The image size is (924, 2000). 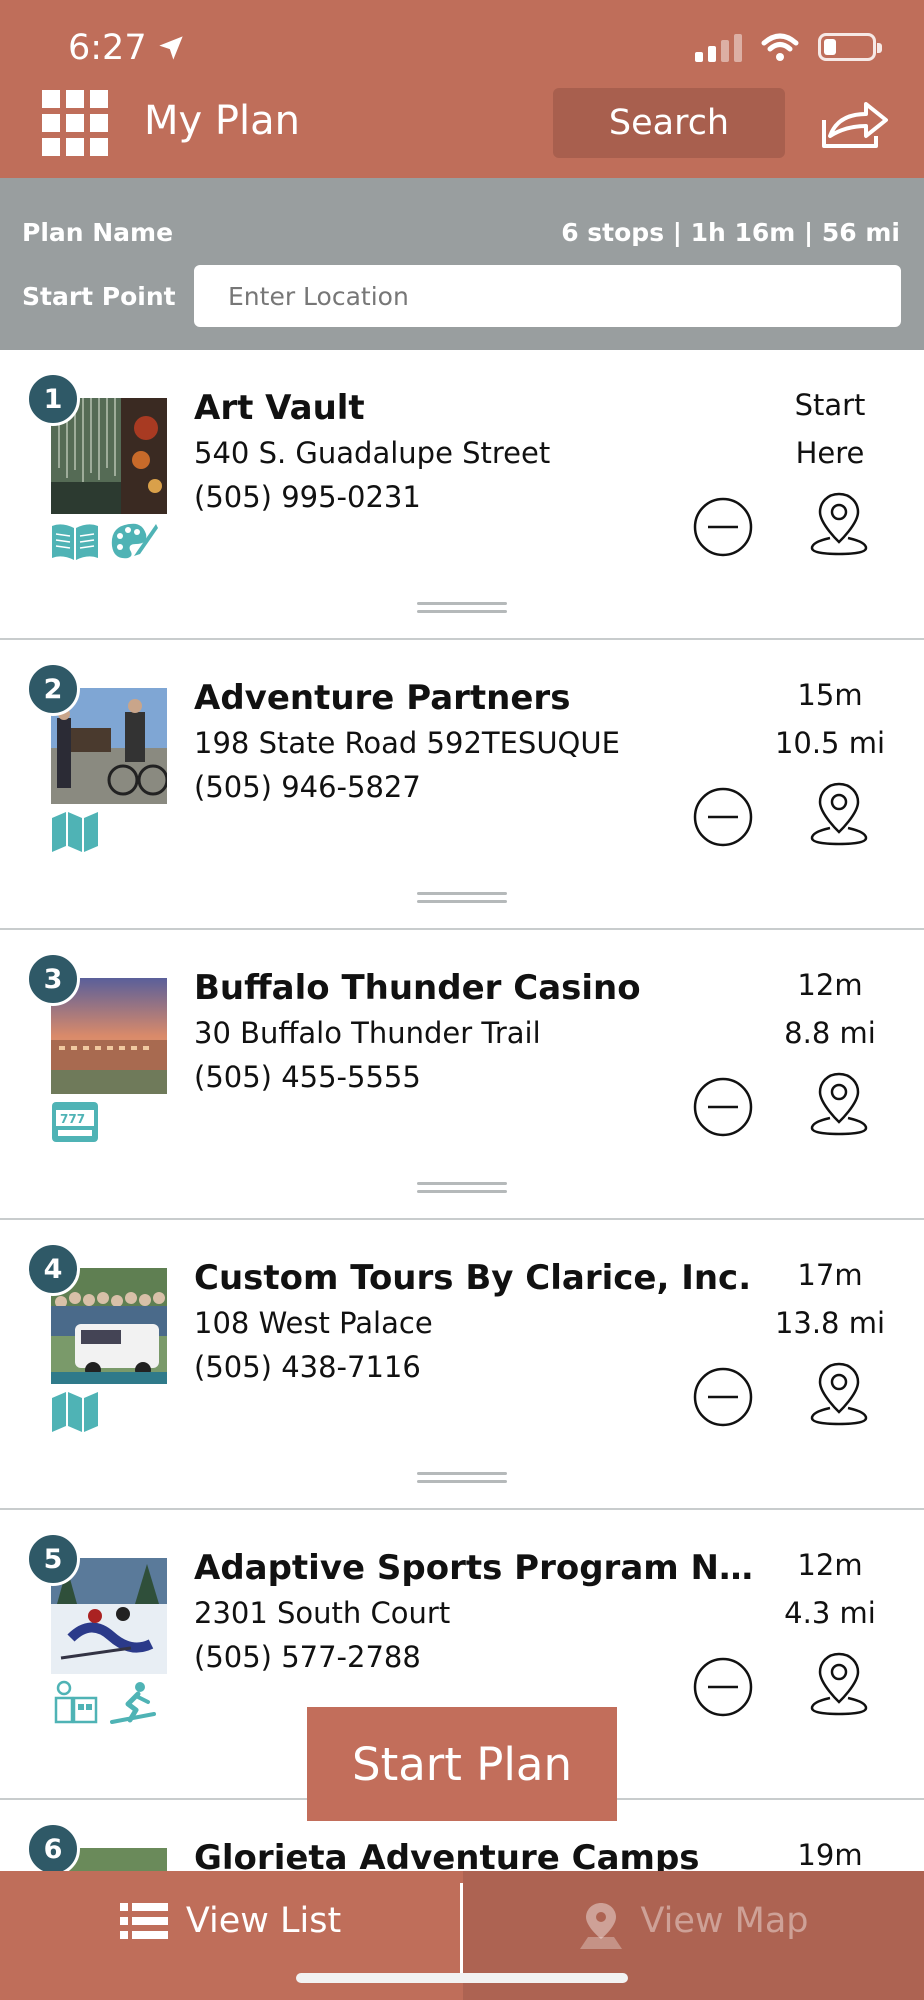 What do you see at coordinates (53, 1269) in the screenshot?
I see `stop-number-badge: 4` at bounding box center [53, 1269].